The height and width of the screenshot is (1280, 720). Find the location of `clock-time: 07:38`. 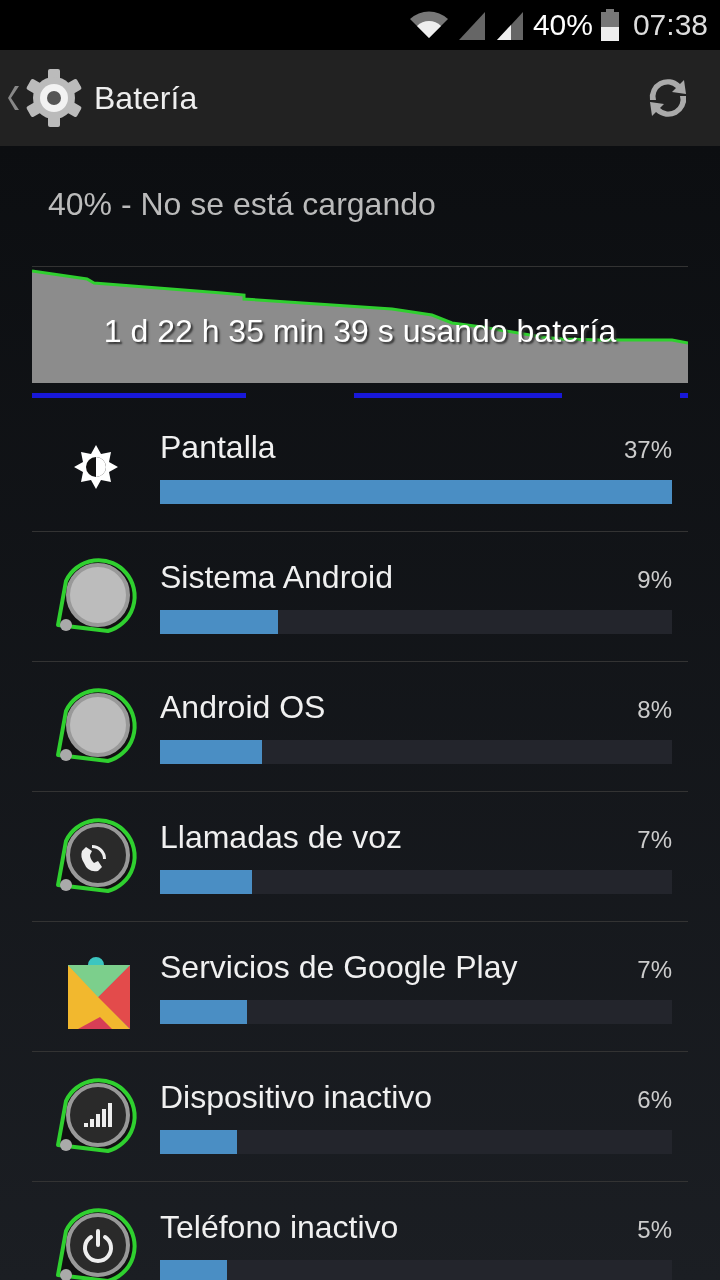

clock-time: 07:38 is located at coordinates (670, 25).